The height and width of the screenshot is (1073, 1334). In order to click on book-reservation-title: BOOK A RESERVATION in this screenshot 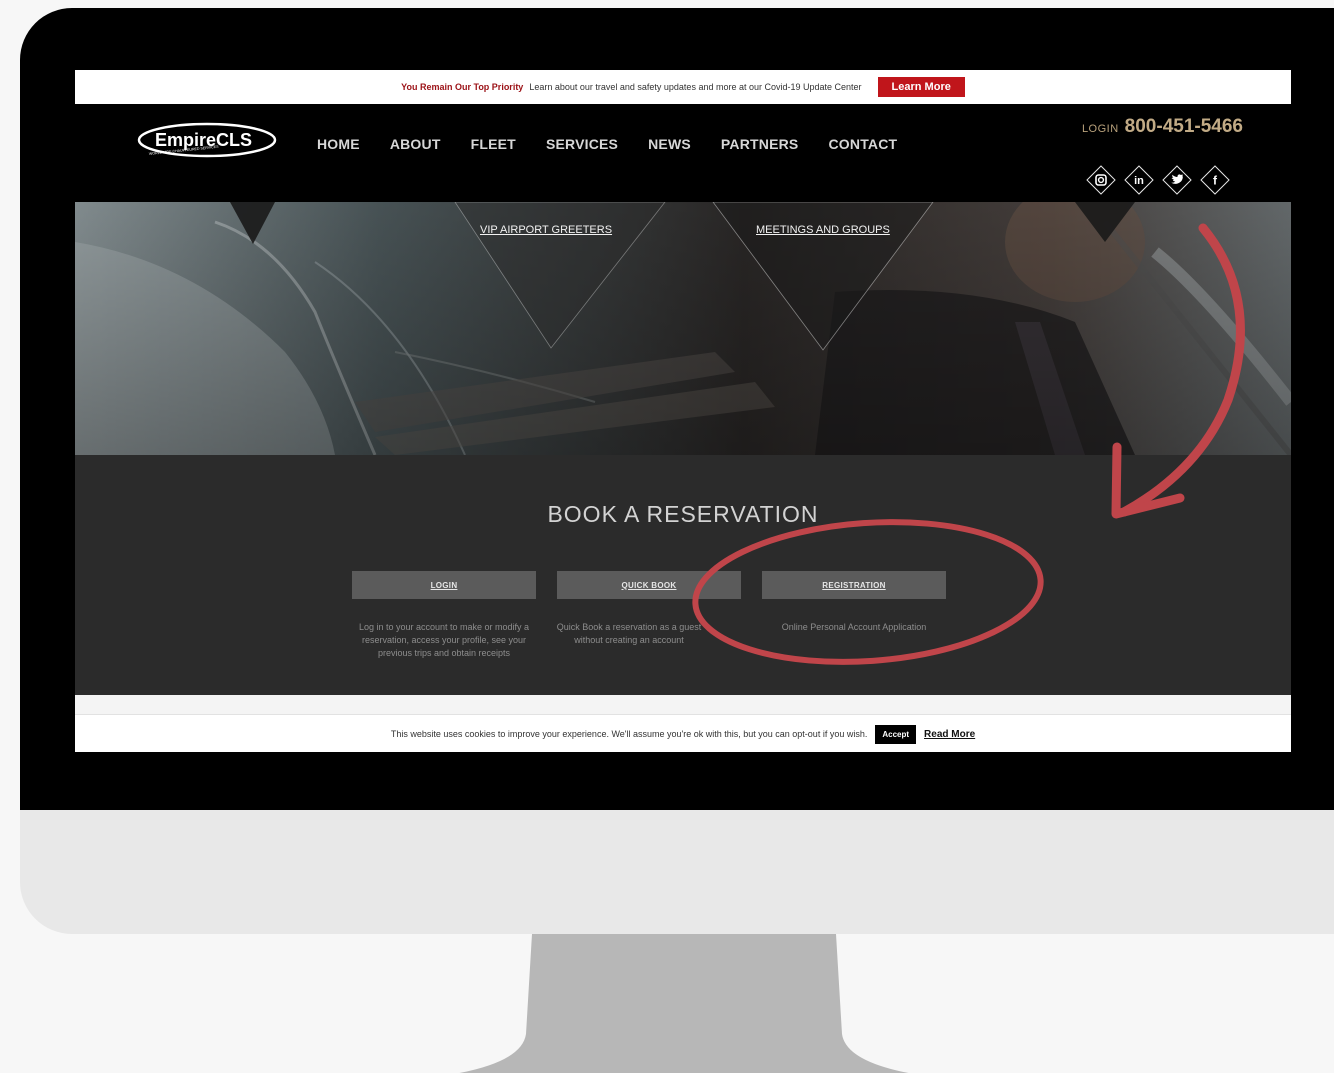, I will do `click(683, 514)`.